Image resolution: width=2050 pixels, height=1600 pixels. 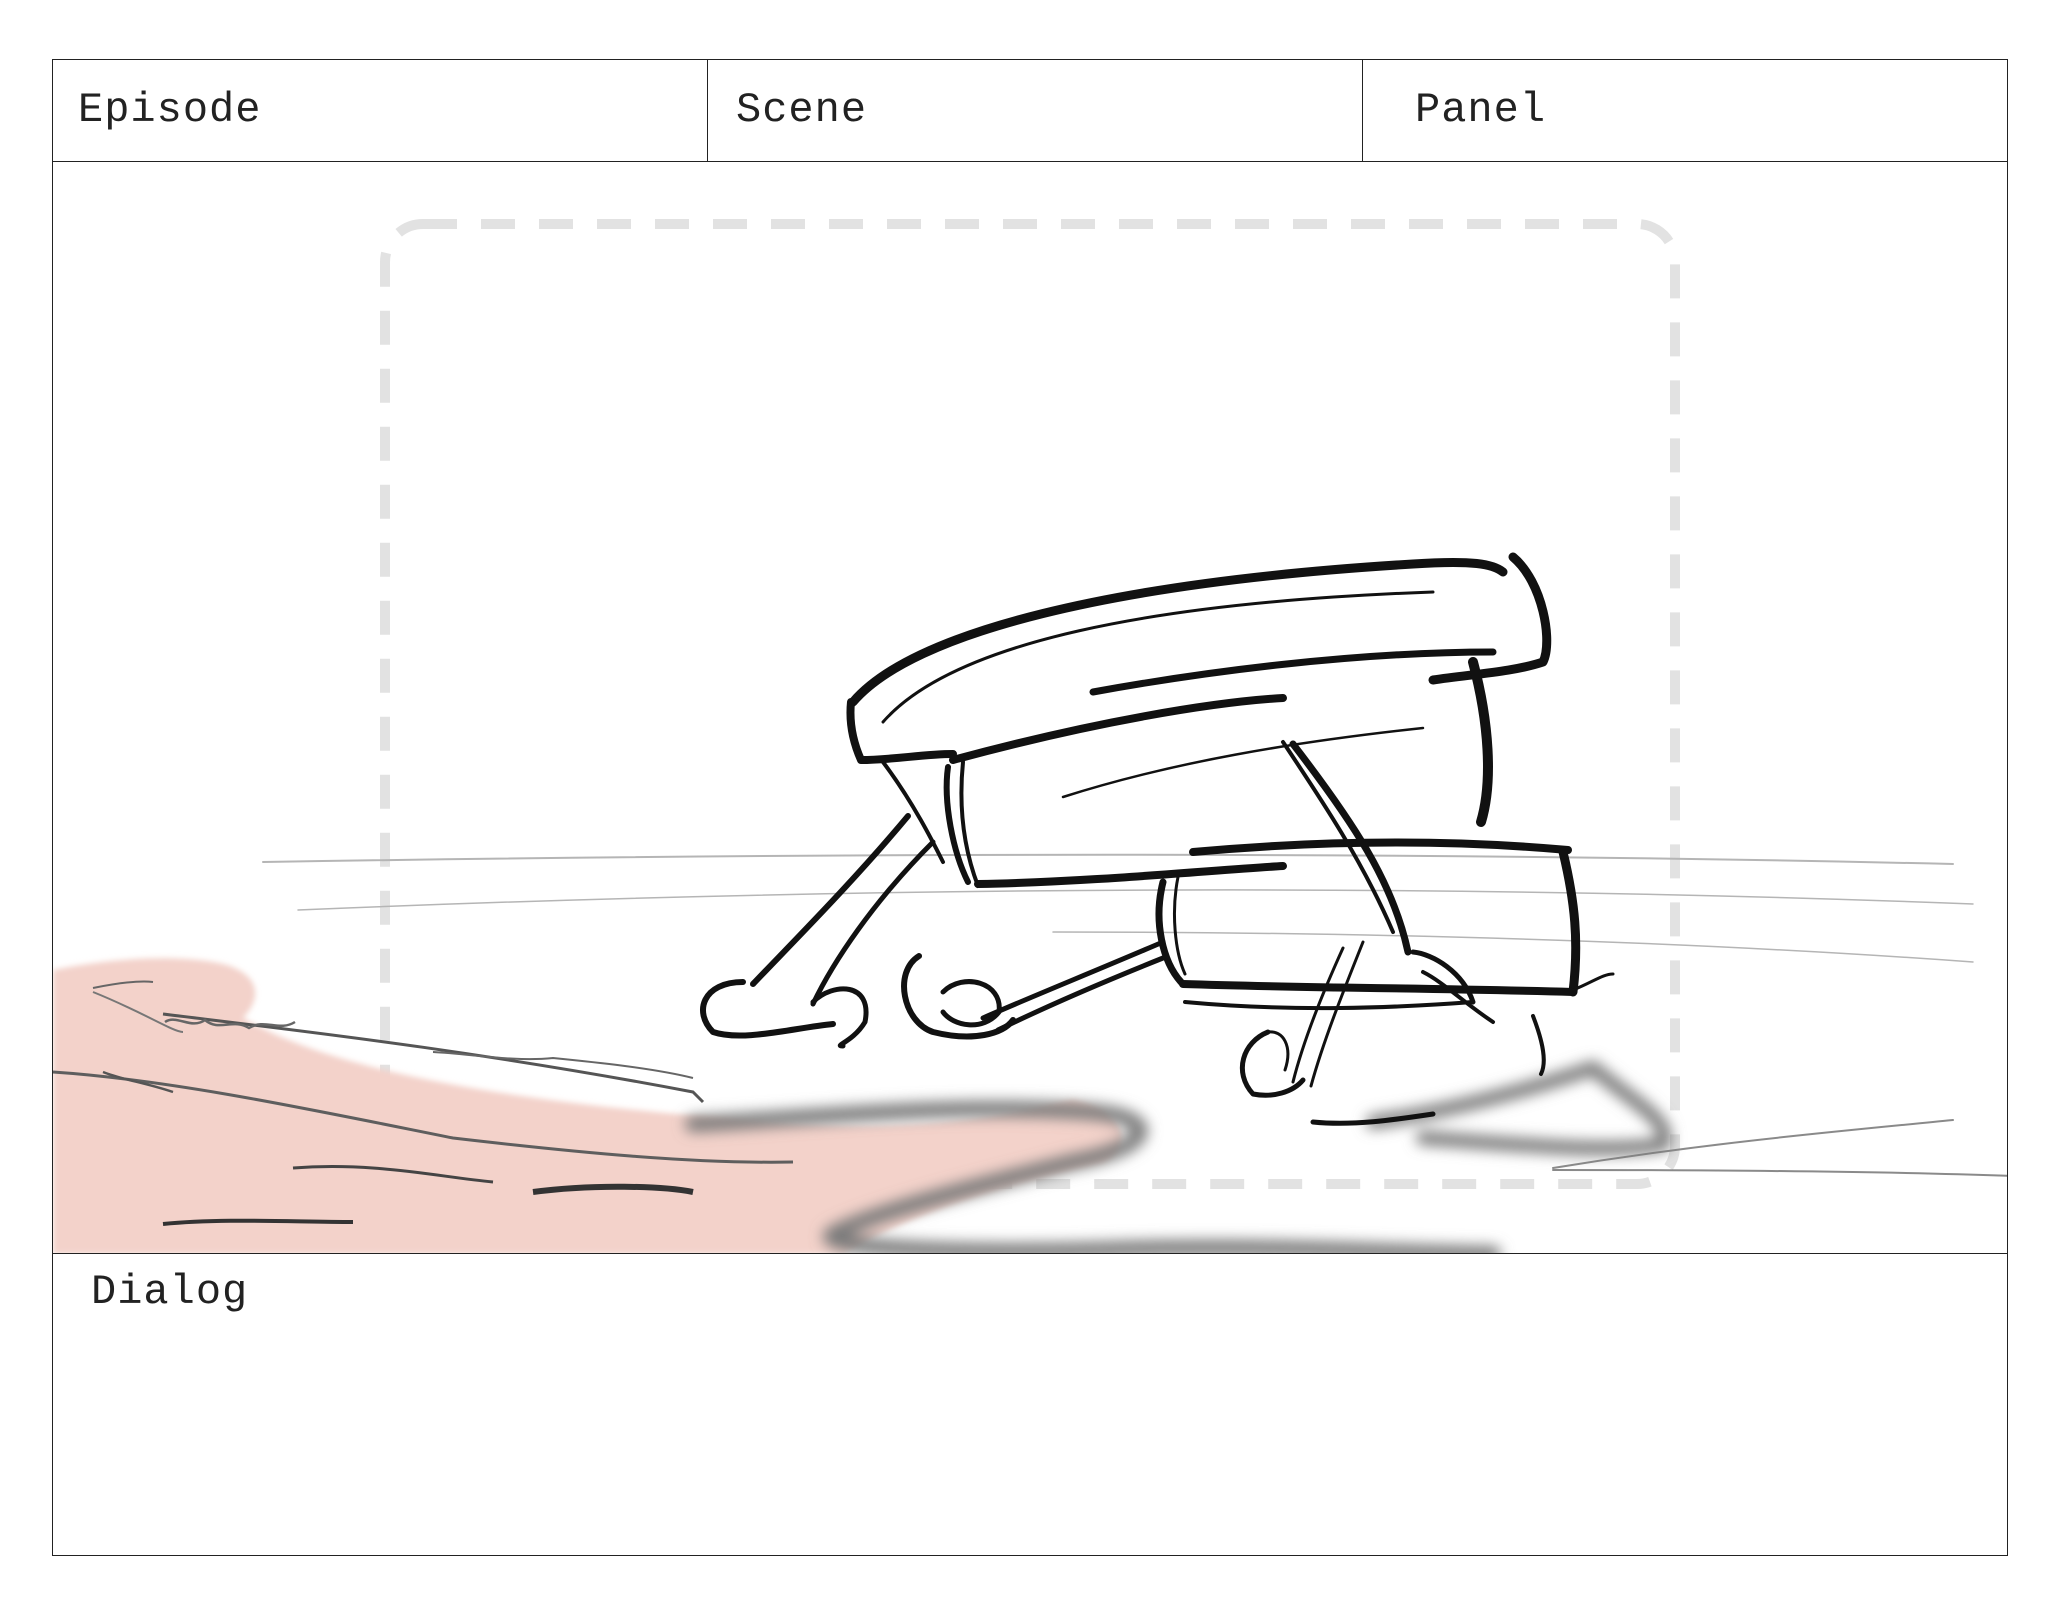 What do you see at coordinates (1481, 110) in the screenshot?
I see `panel-label: Panel` at bounding box center [1481, 110].